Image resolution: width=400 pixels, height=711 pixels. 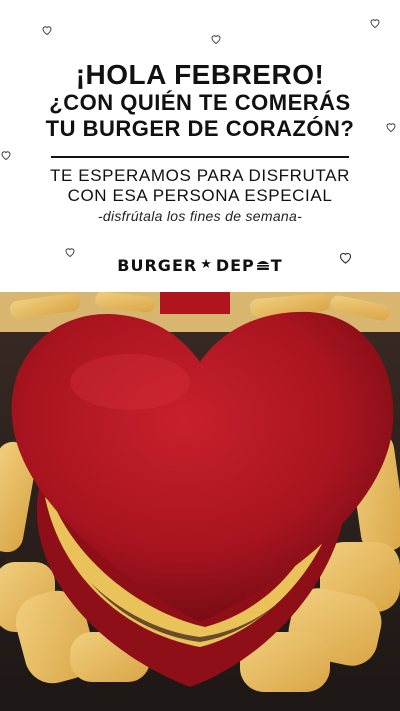 I want to click on brand-logo: BURGER ★ DEP T, so click(x=200, y=265).